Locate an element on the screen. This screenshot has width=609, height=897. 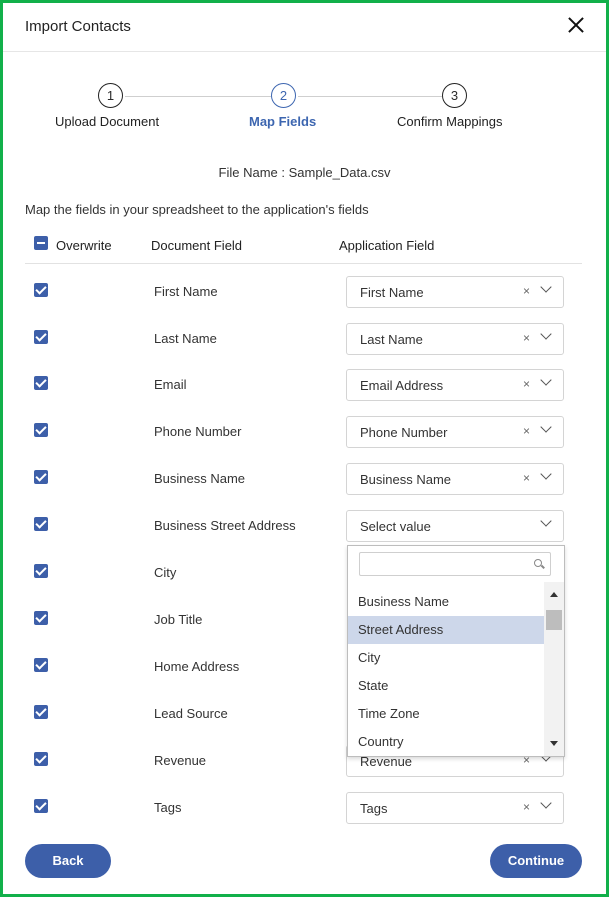
application-field-value: Tags is located at coordinates (374, 808).